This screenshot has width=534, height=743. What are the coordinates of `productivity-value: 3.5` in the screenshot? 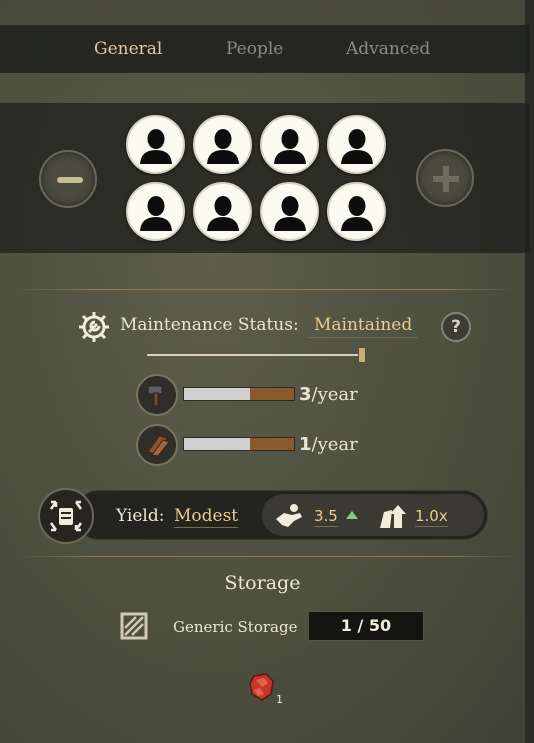 It's located at (326, 517).